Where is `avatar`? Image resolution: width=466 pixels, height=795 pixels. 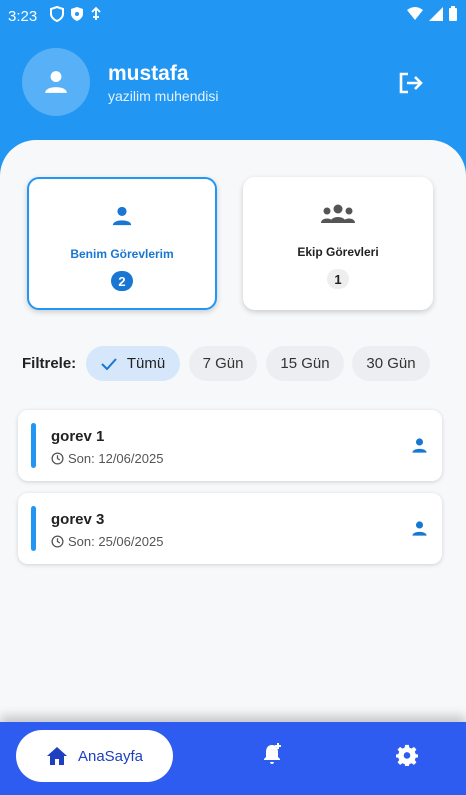
avatar is located at coordinates (56, 82).